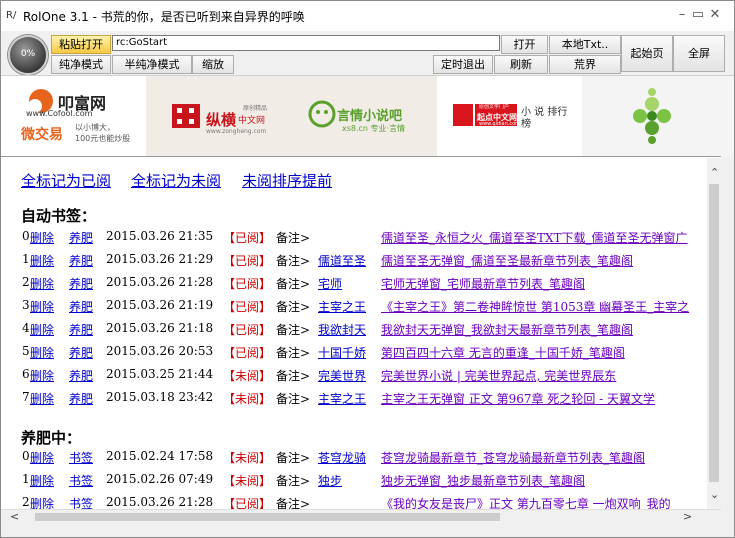 This screenshot has width=735, height=538. I want to click on row-index: 2, so click(26, 282).